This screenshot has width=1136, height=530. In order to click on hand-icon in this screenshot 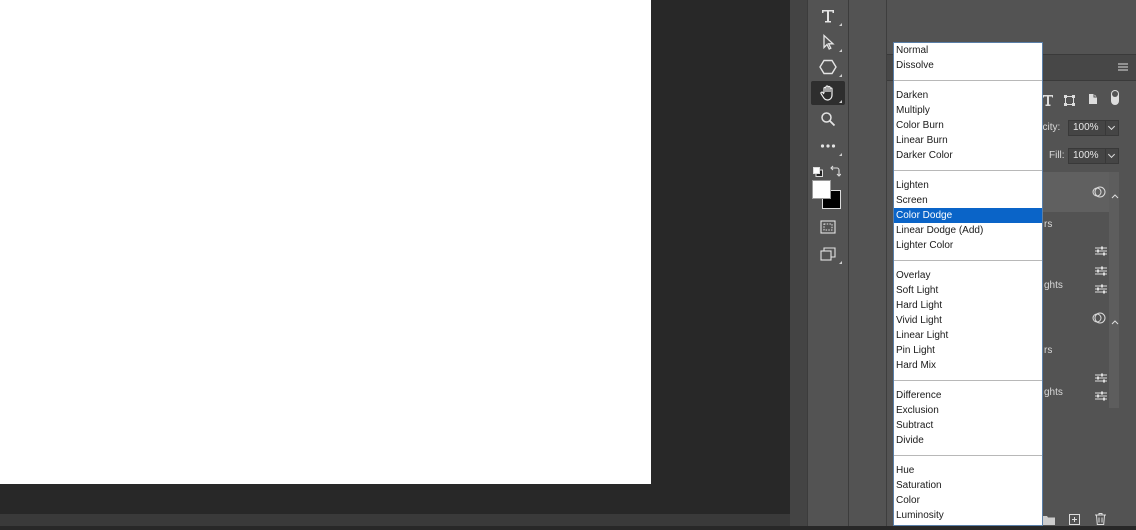, I will do `click(826, 93)`.